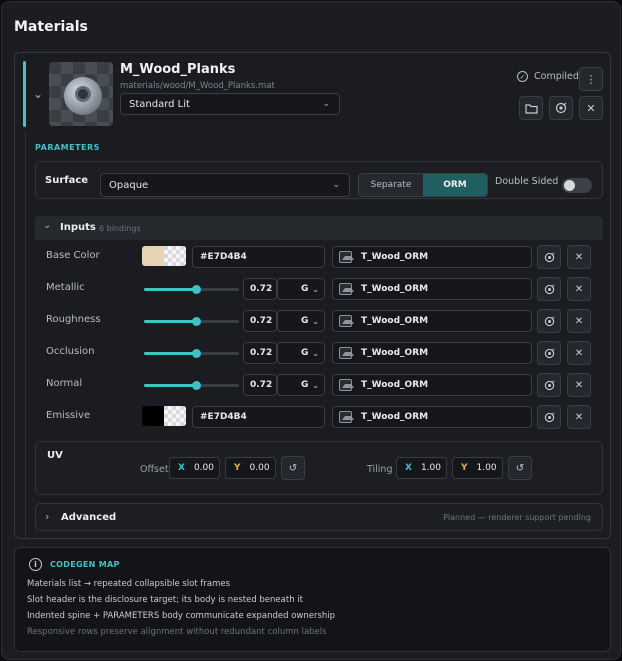 The image size is (622, 661). I want to click on input-label: Base Color, so click(73, 255).